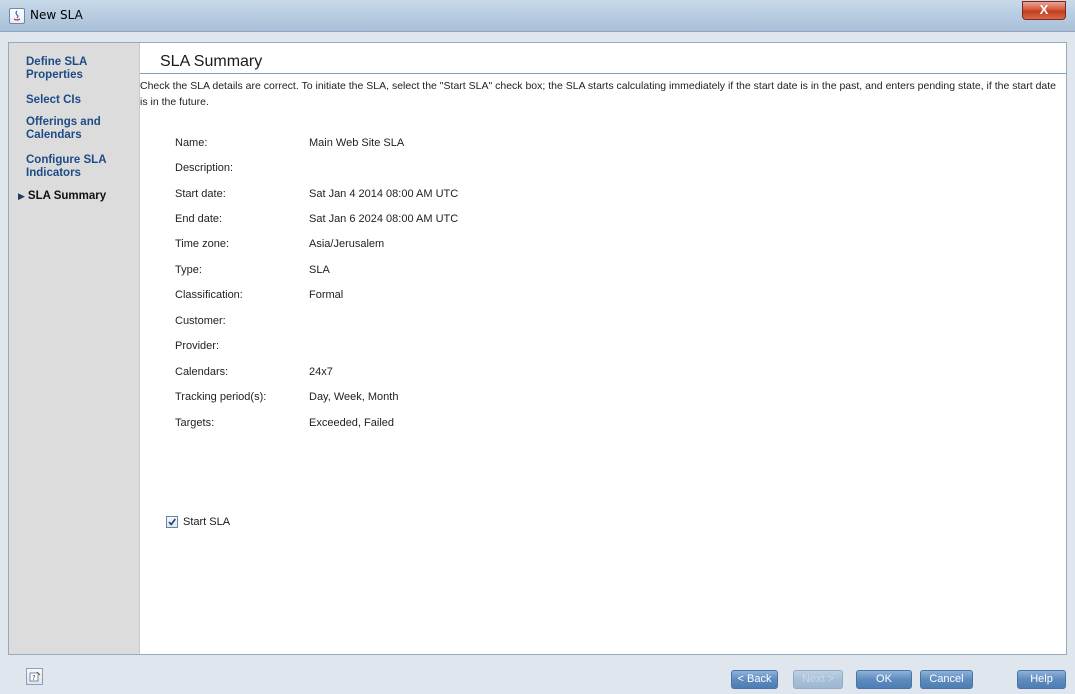  Describe the element at coordinates (537, 16) in the screenshot. I see `window-titlebar: New SLA X` at that location.